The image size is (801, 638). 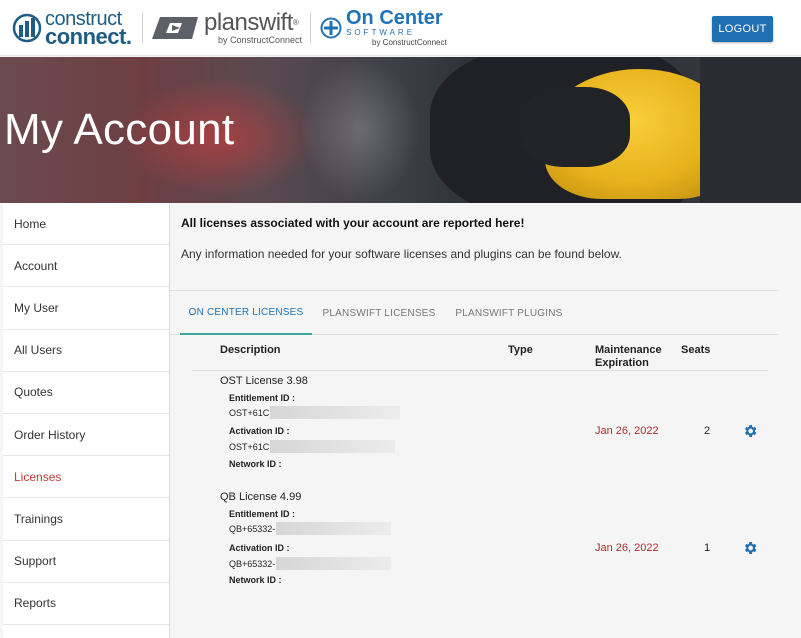 I want to click on sidebar-item-order-history: Order History, so click(x=86, y=435).